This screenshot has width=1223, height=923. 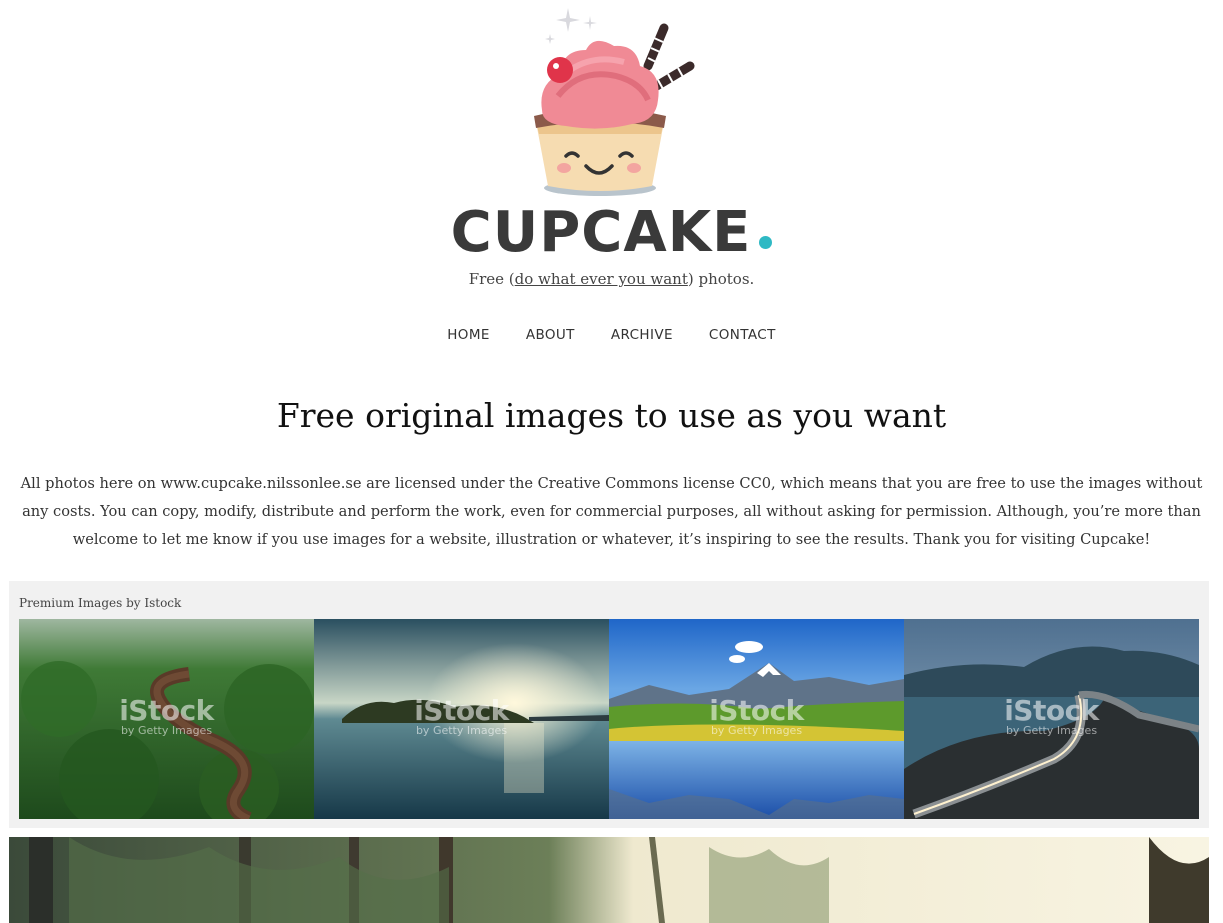 I want to click on nav-contact: CONTACT, so click(x=742, y=335).